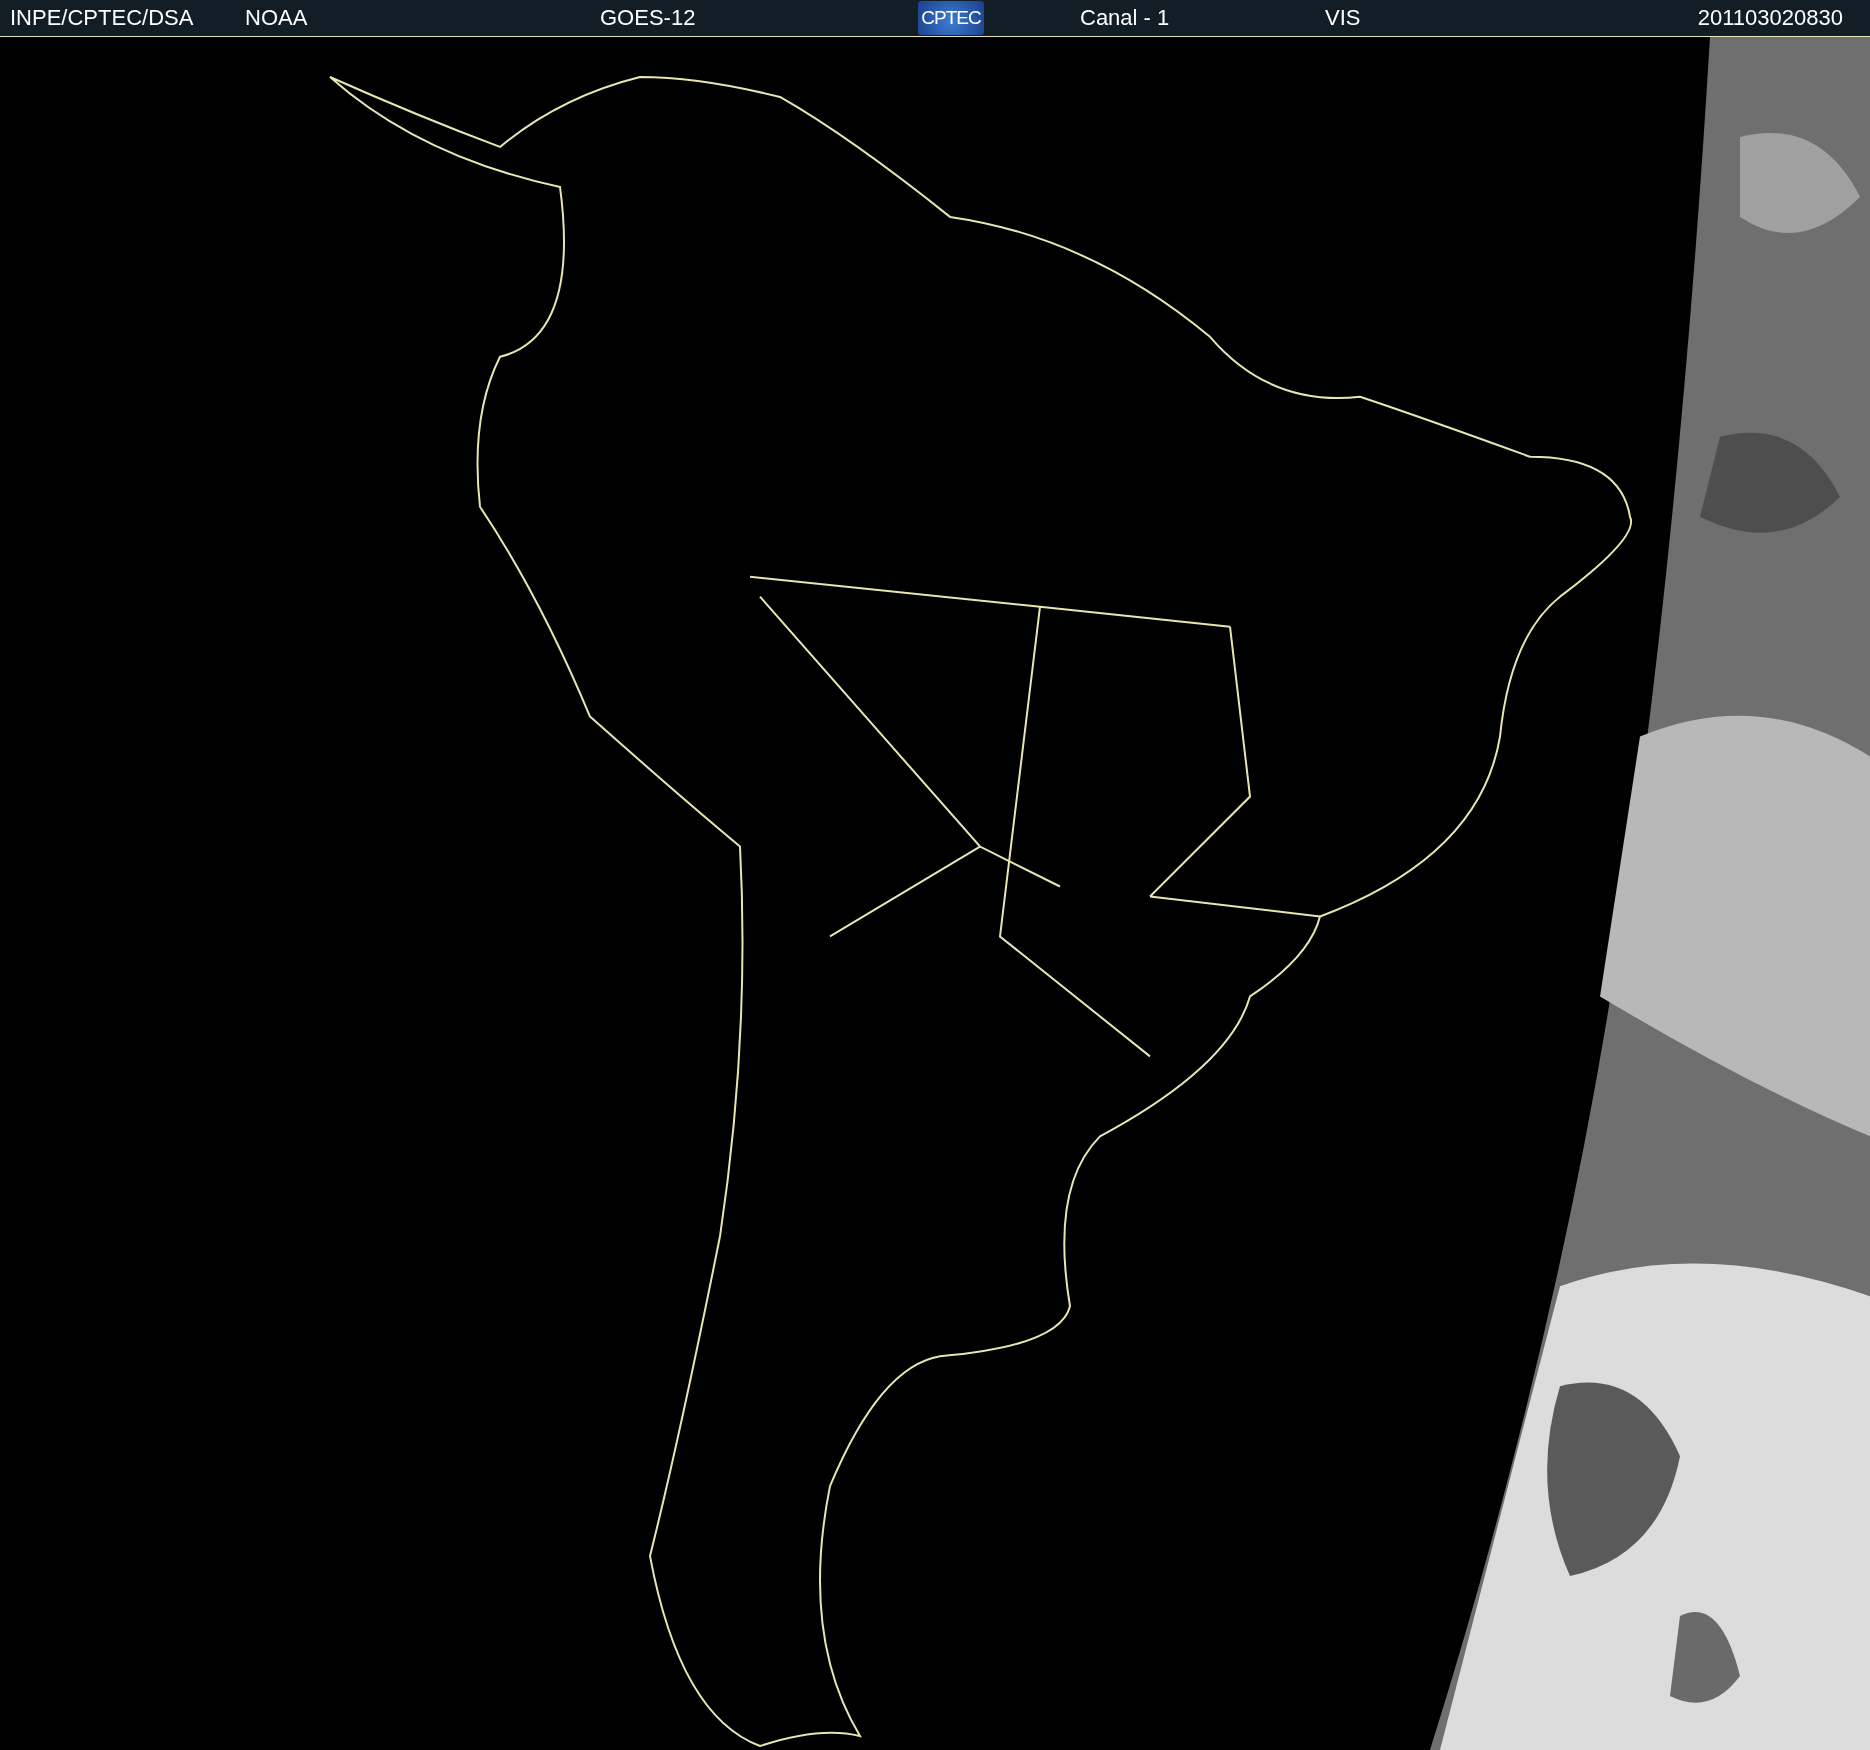 The width and height of the screenshot is (1870, 1750). Describe the element at coordinates (951, 18) in the screenshot. I see `logo: CPTEC` at that location.